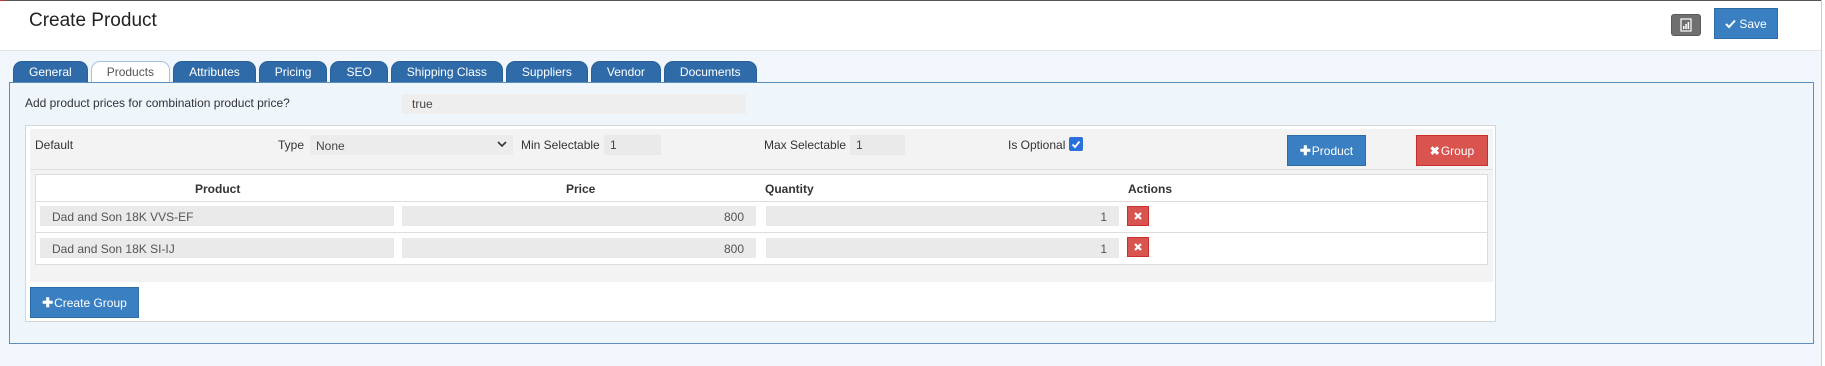 The height and width of the screenshot is (366, 1825). What do you see at coordinates (291, 145) in the screenshot?
I see `type-label: Type` at bounding box center [291, 145].